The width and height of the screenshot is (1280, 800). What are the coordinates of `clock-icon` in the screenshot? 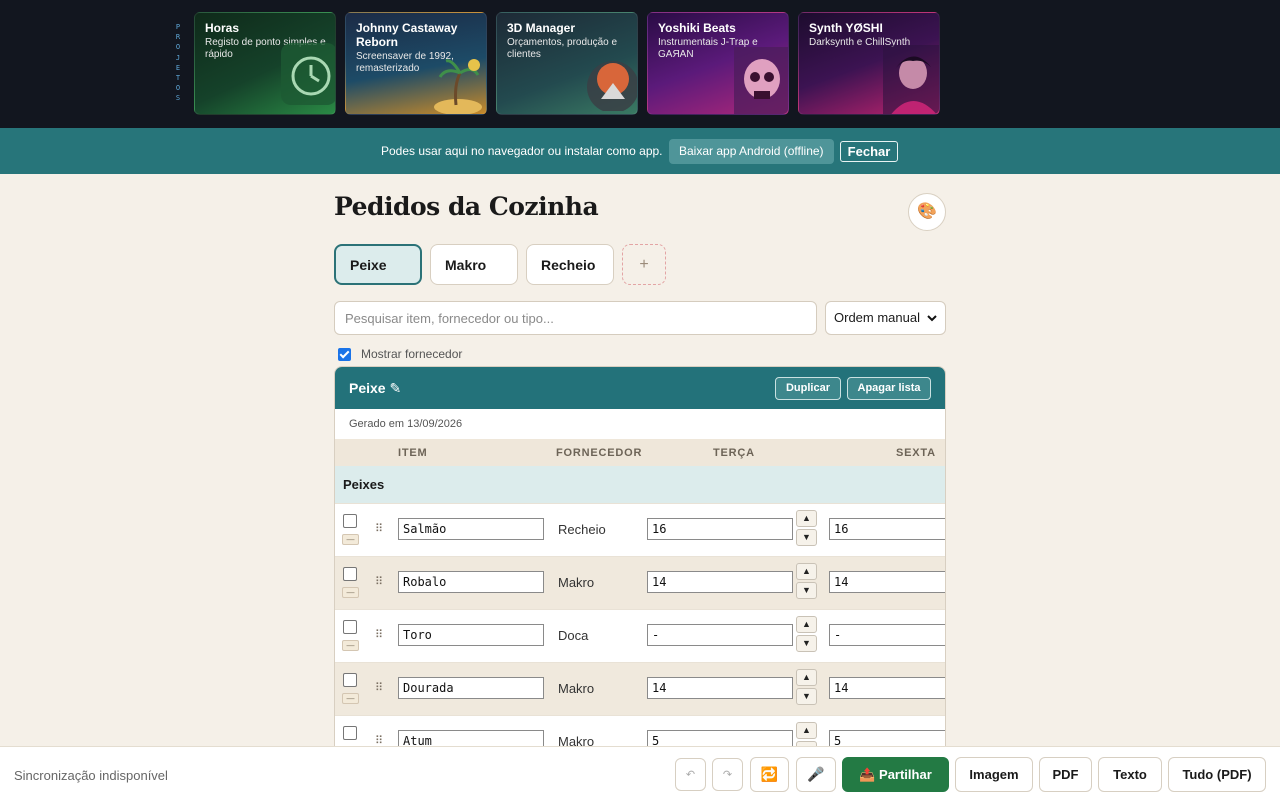 It's located at (308, 74).